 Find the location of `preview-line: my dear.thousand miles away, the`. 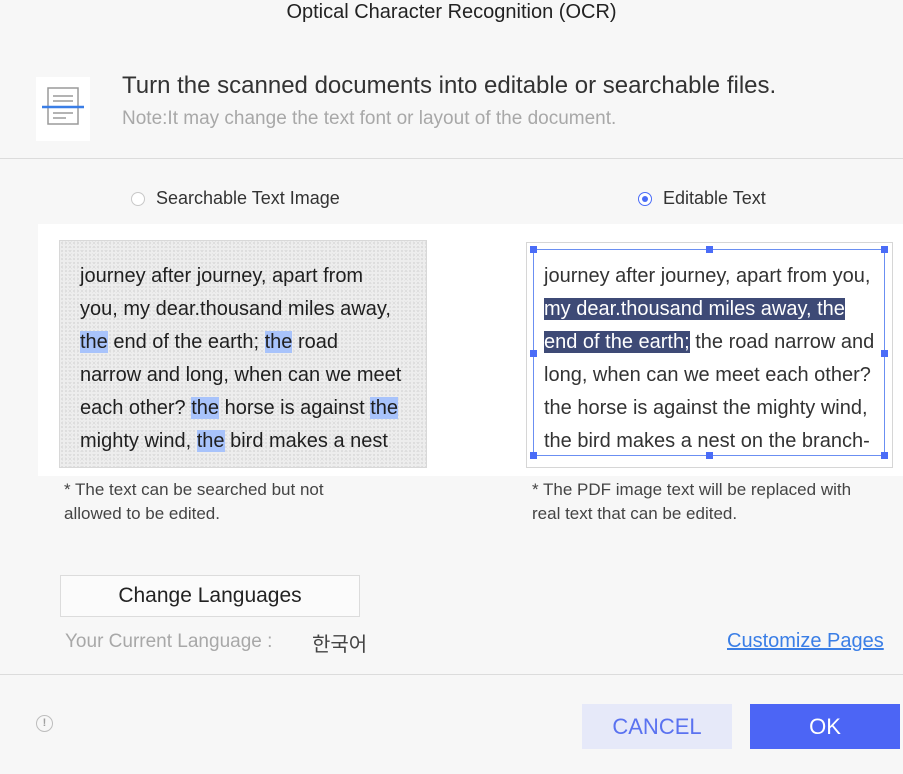

preview-line: my dear.thousand miles away, the is located at coordinates (718, 309).